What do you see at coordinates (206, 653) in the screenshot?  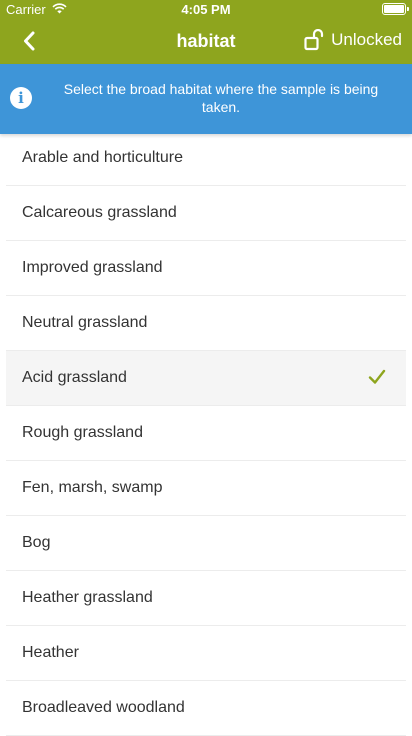 I see `habitat-option: Heather` at bounding box center [206, 653].